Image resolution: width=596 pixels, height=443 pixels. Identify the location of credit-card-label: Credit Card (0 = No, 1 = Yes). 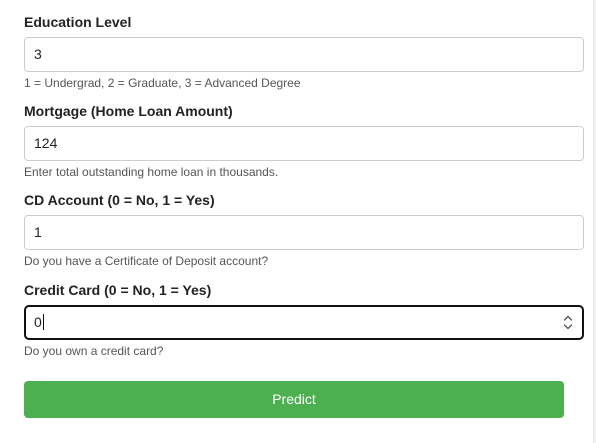
(118, 290).